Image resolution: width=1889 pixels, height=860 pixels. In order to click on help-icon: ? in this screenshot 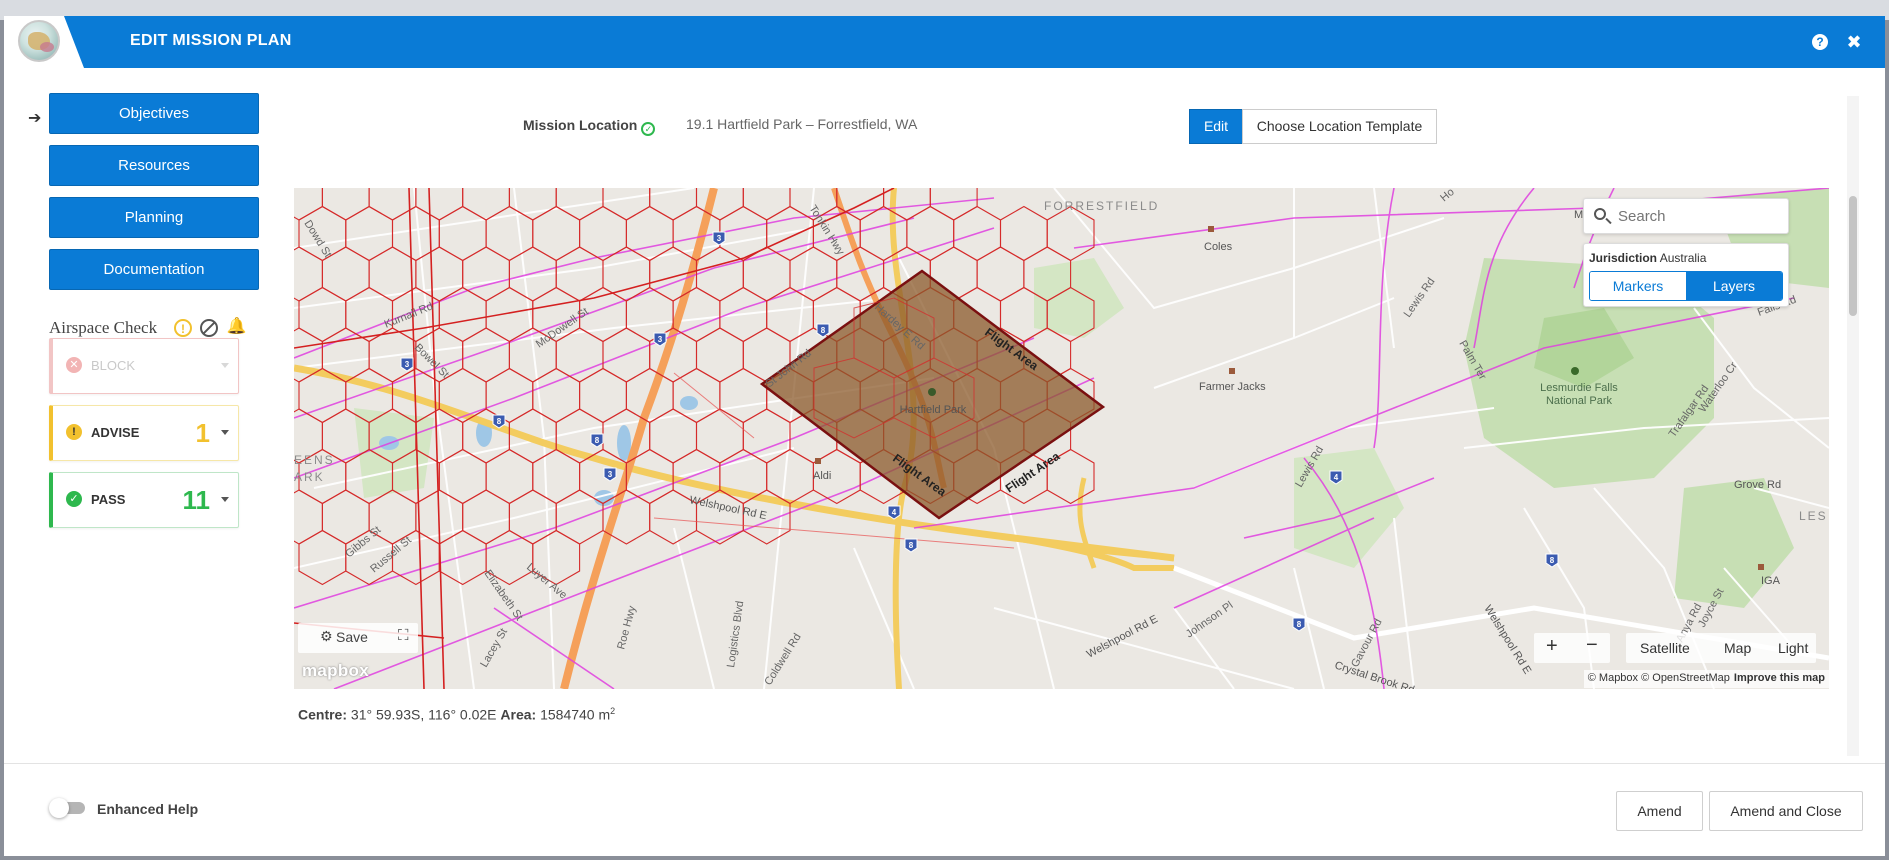, I will do `click(1820, 42)`.